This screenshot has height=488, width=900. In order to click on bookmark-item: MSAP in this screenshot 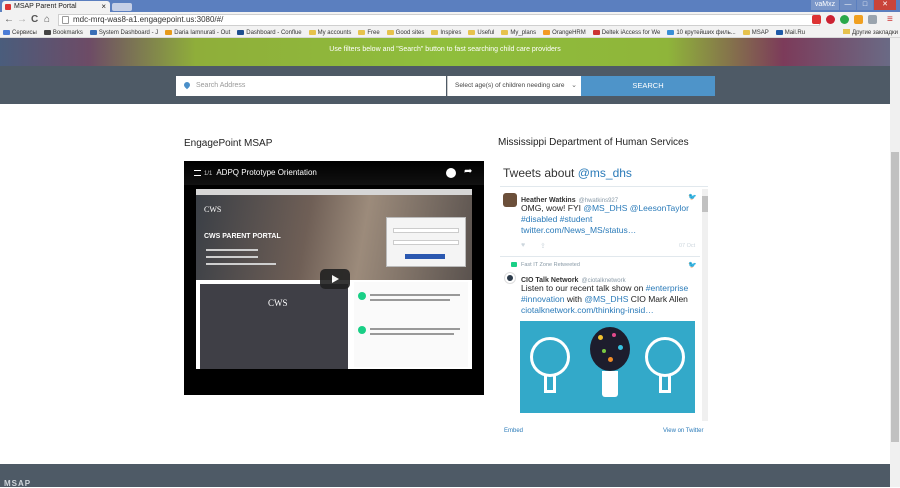, I will do `click(755, 33)`.